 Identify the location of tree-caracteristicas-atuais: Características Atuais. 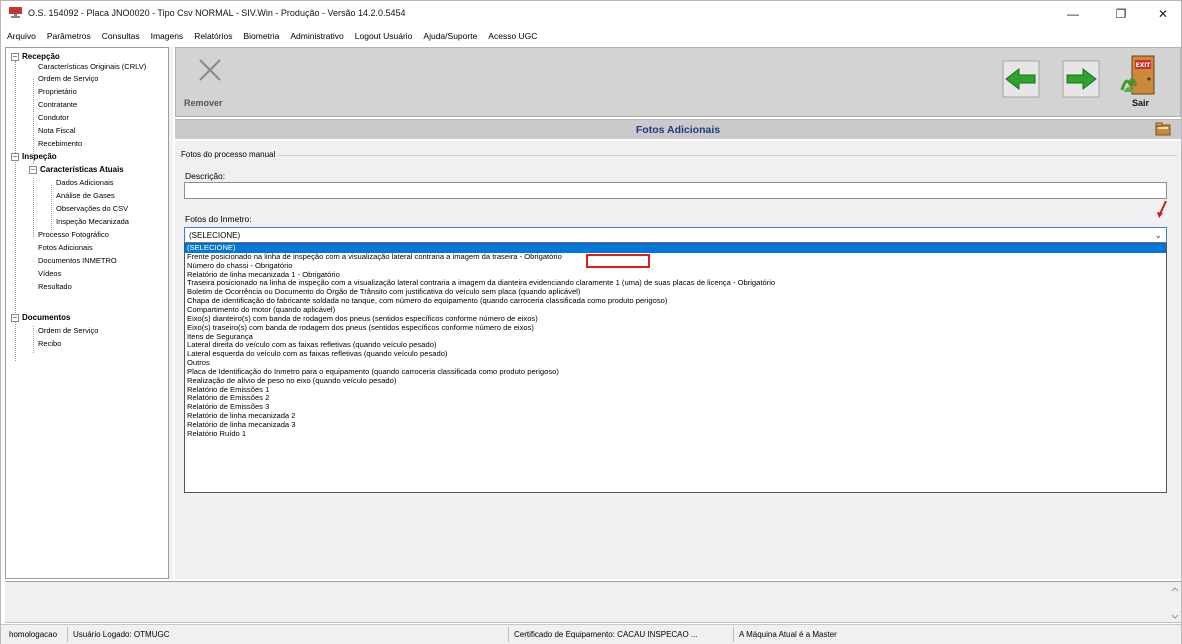
(82, 169).